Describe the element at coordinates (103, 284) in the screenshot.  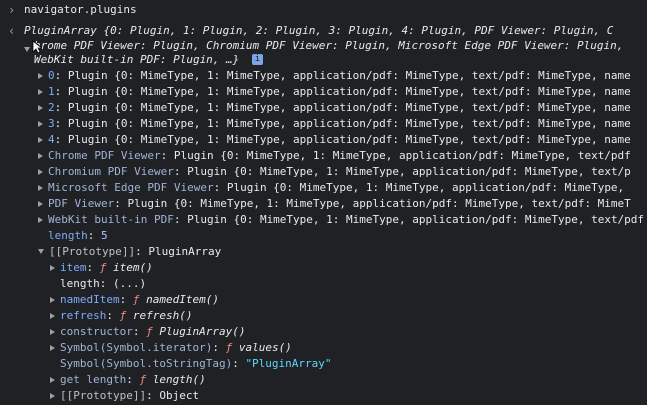
I see `proto-length: length: (...)` at that location.